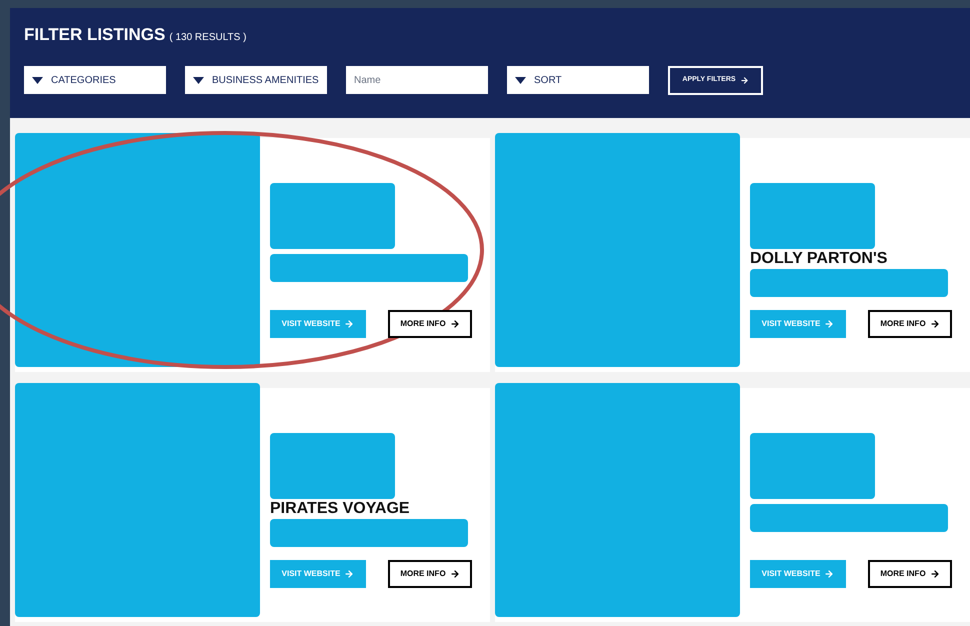 The height and width of the screenshot is (626, 970). I want to click on filter-dropdown: SORT, so click(578, 80).